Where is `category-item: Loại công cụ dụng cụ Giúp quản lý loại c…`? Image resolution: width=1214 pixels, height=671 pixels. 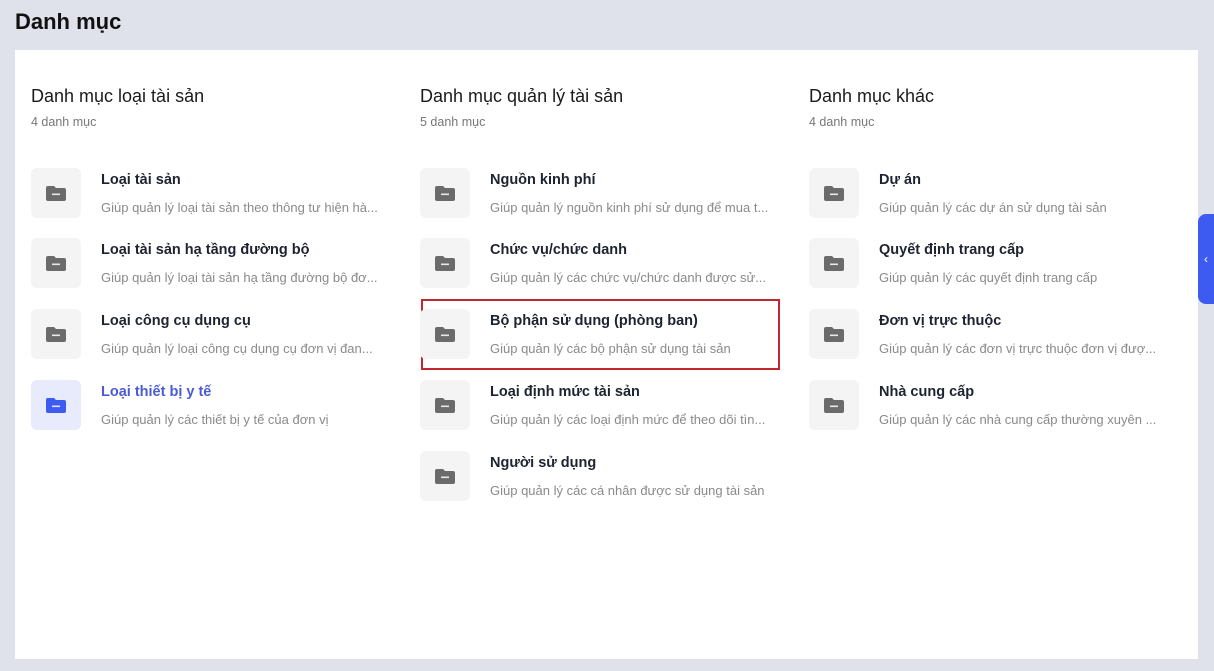 category-item: Loại công cụ dụng cụ Giúp quản lý loại c… is located at coordinates (211, 339).